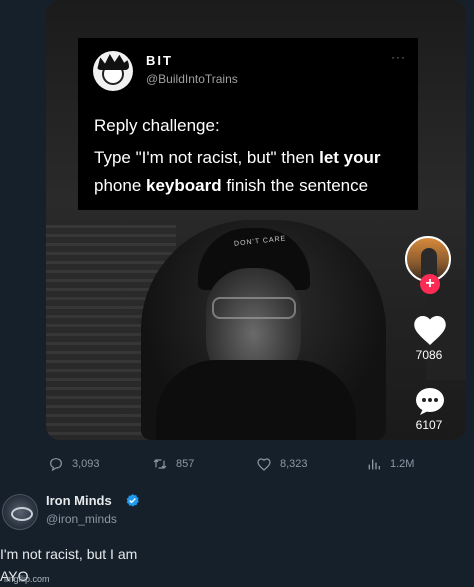 The height and width of the screenshot is (587, 474). I want to click on like-count-bar: 8,323, so click(294, 464).